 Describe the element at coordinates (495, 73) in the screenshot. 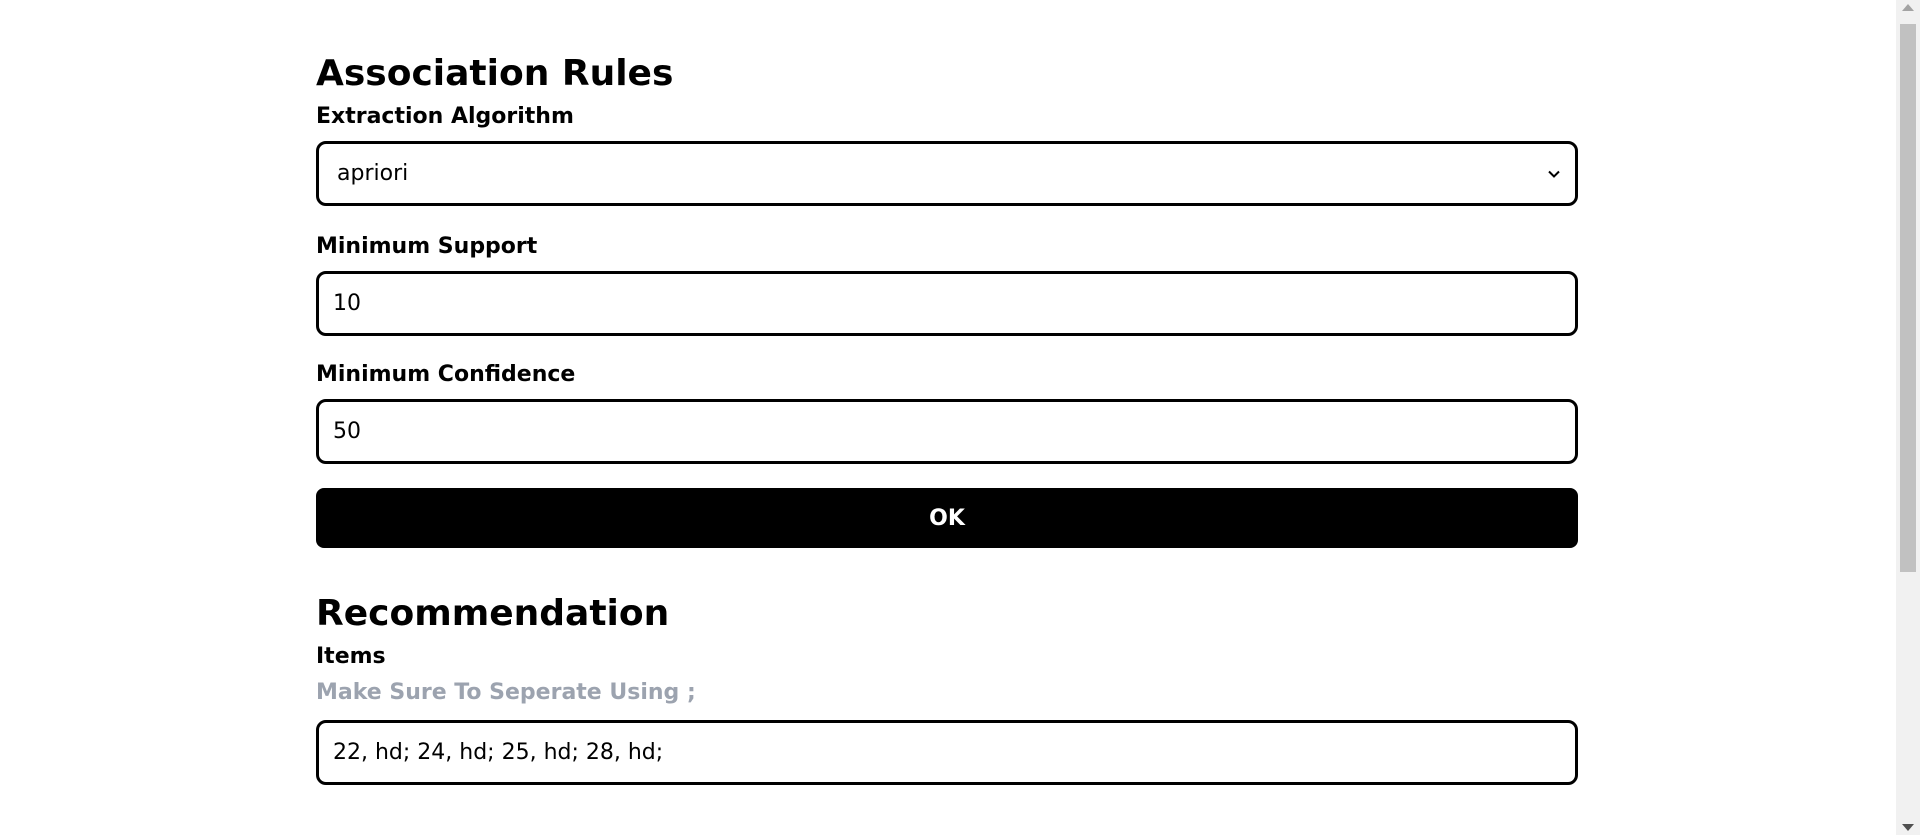

I see `association-rules-title: Association Rules` at that location.